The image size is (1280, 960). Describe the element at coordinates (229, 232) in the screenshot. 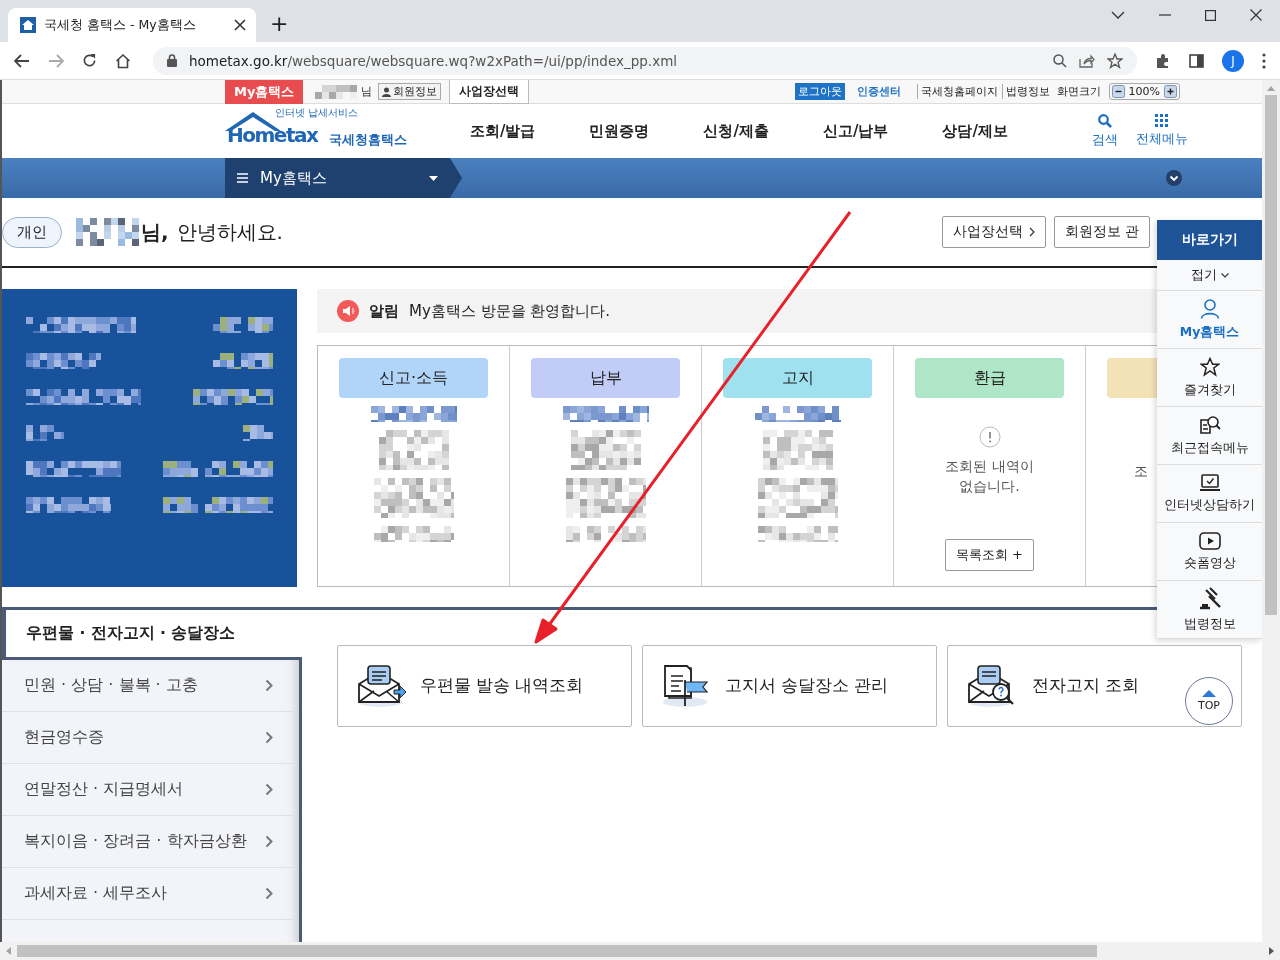

I see `greeting-text: 안녕하세요.` at that location.